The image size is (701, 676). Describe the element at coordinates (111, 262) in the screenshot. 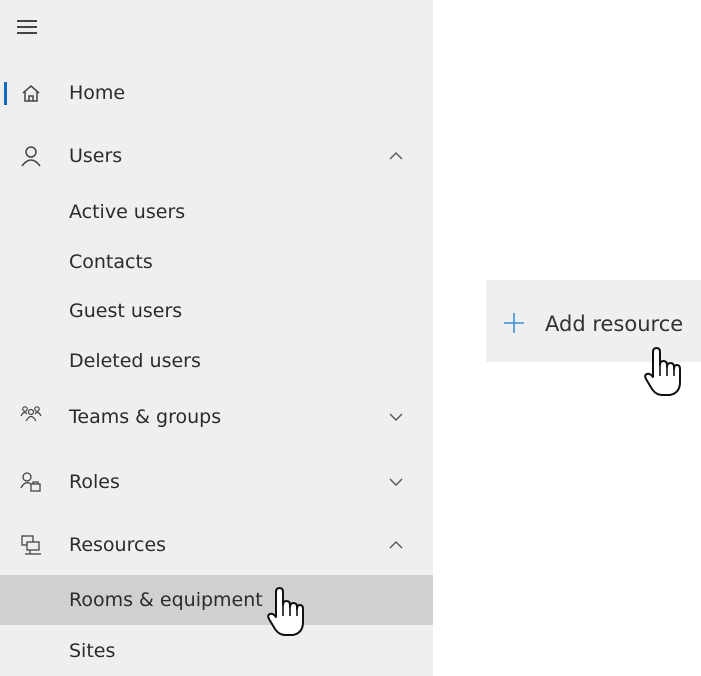

I see `sidebar-subitem-label: Contacts` at that location.